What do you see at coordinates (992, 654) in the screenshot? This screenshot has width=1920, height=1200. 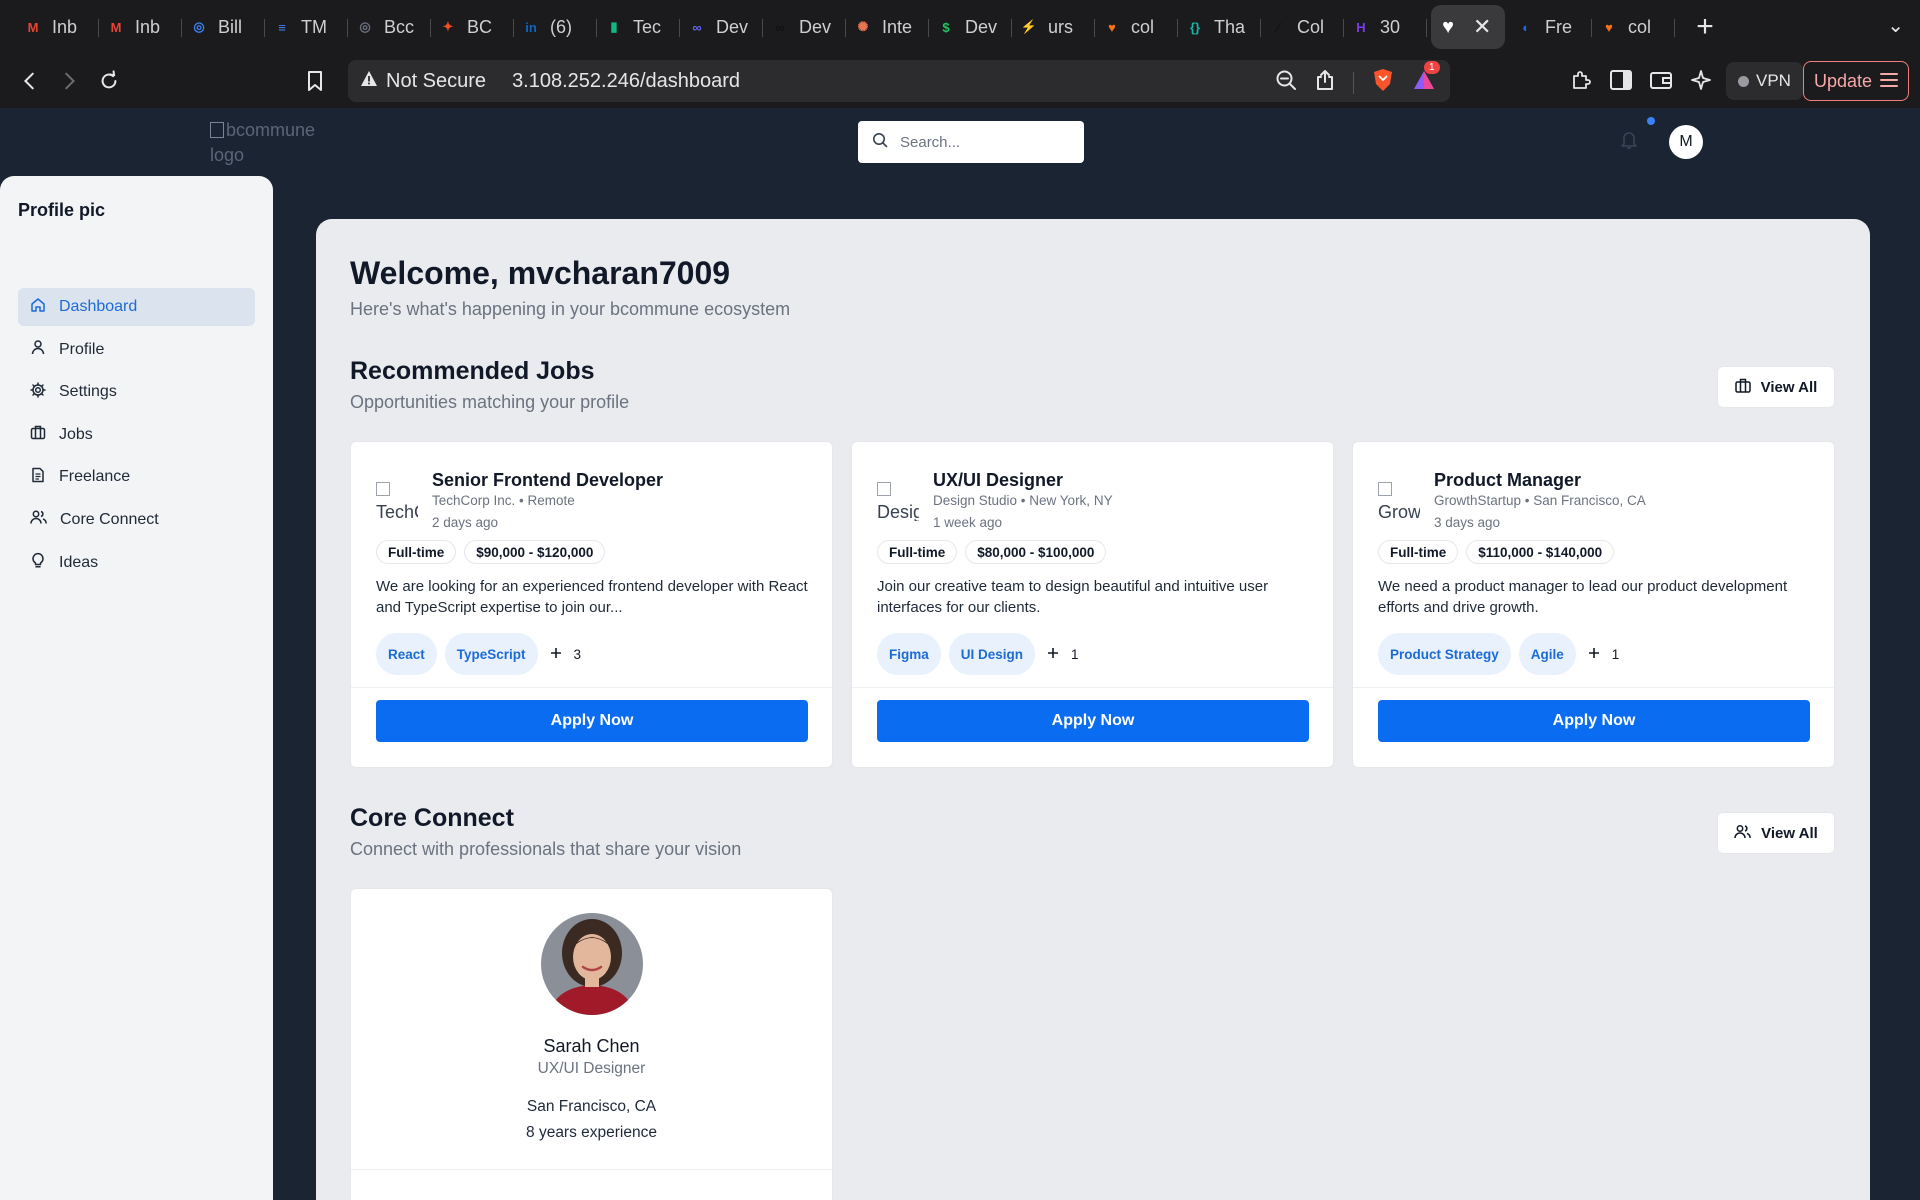 I see `skill-tag: UI Design` at bounding box center [992, 654].